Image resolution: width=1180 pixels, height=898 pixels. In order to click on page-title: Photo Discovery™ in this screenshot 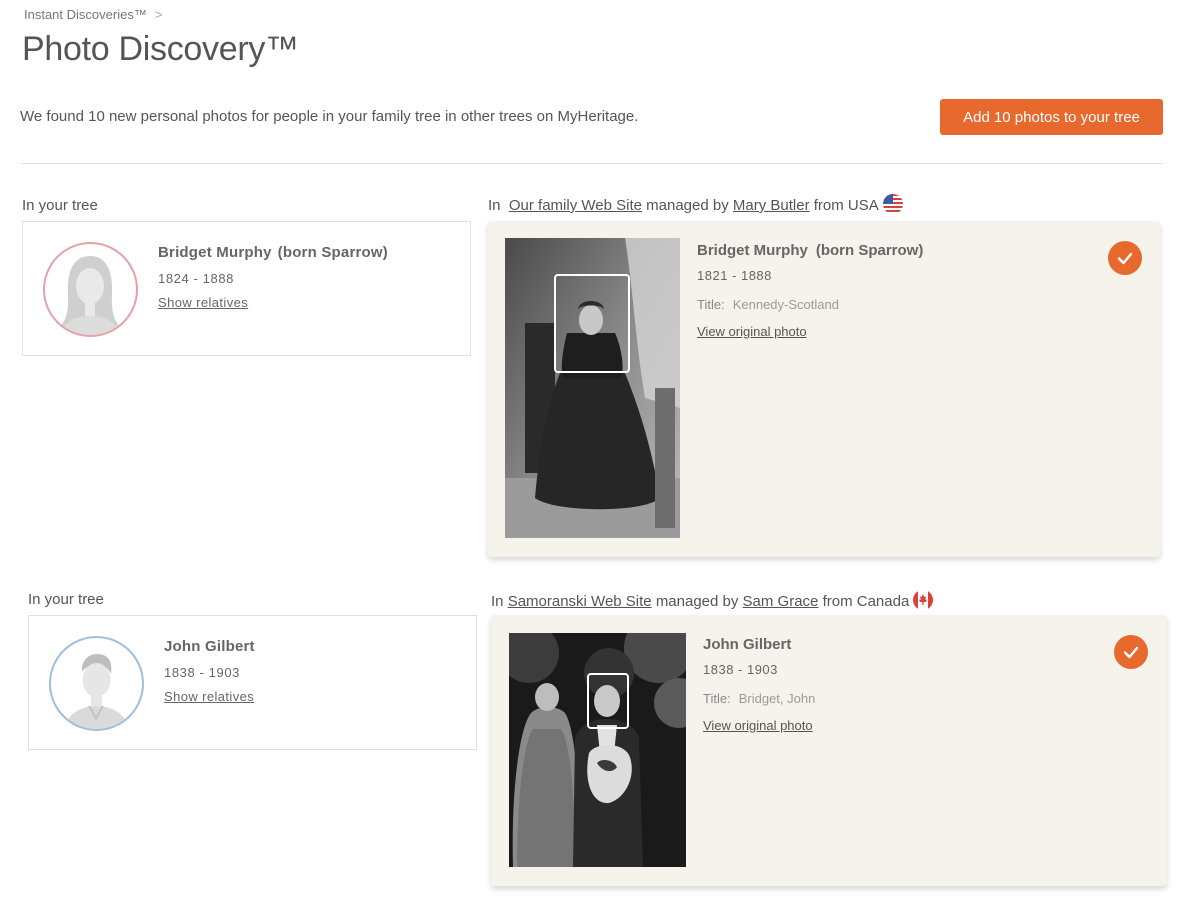, I will do `click(160, 49)`.